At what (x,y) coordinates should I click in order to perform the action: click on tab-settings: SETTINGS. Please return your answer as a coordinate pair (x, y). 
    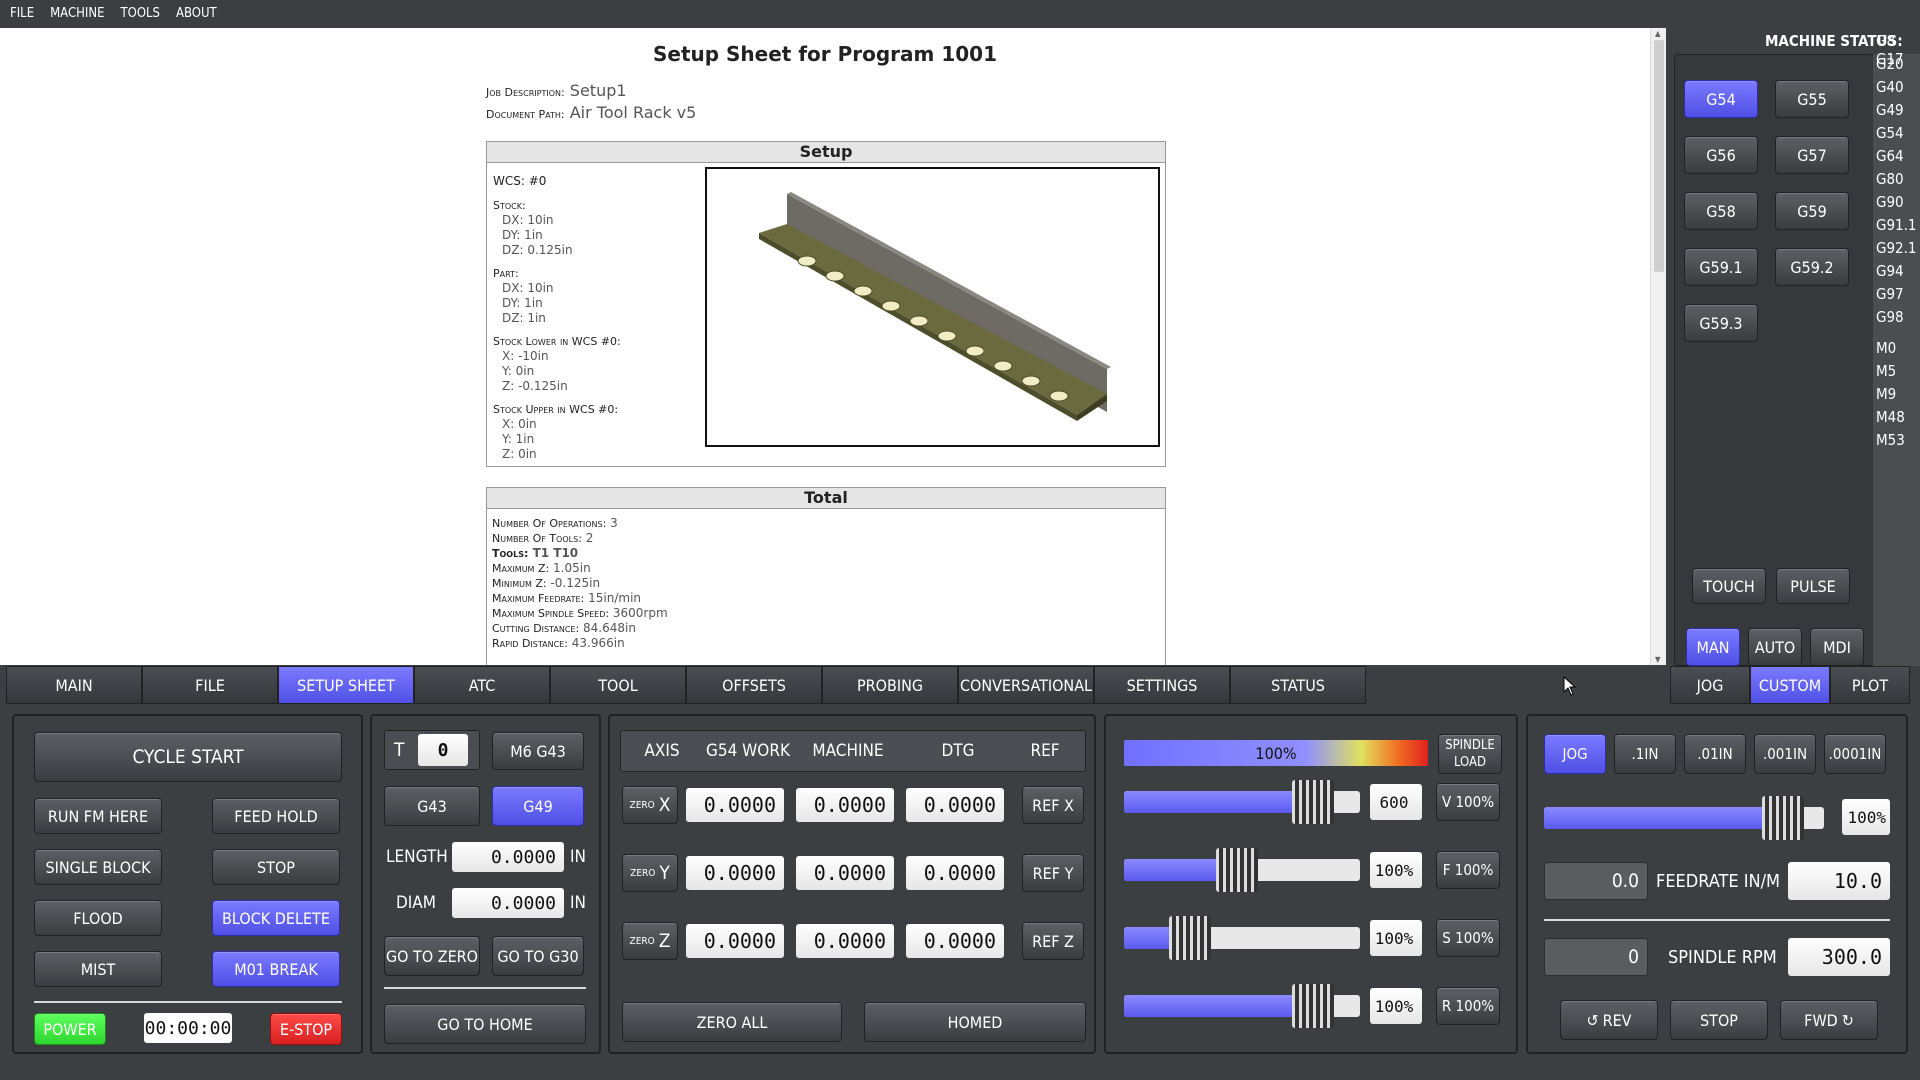
    Looking at the image, I should click on (1162, 685).